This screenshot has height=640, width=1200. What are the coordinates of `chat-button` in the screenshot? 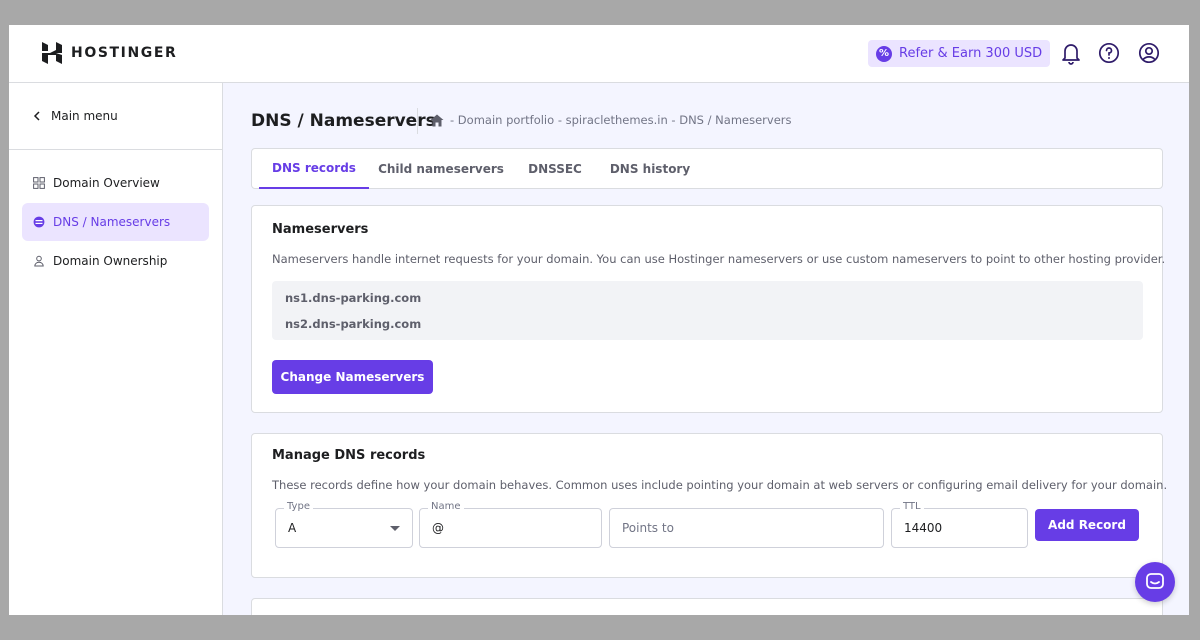 It's located at (1155, 582).